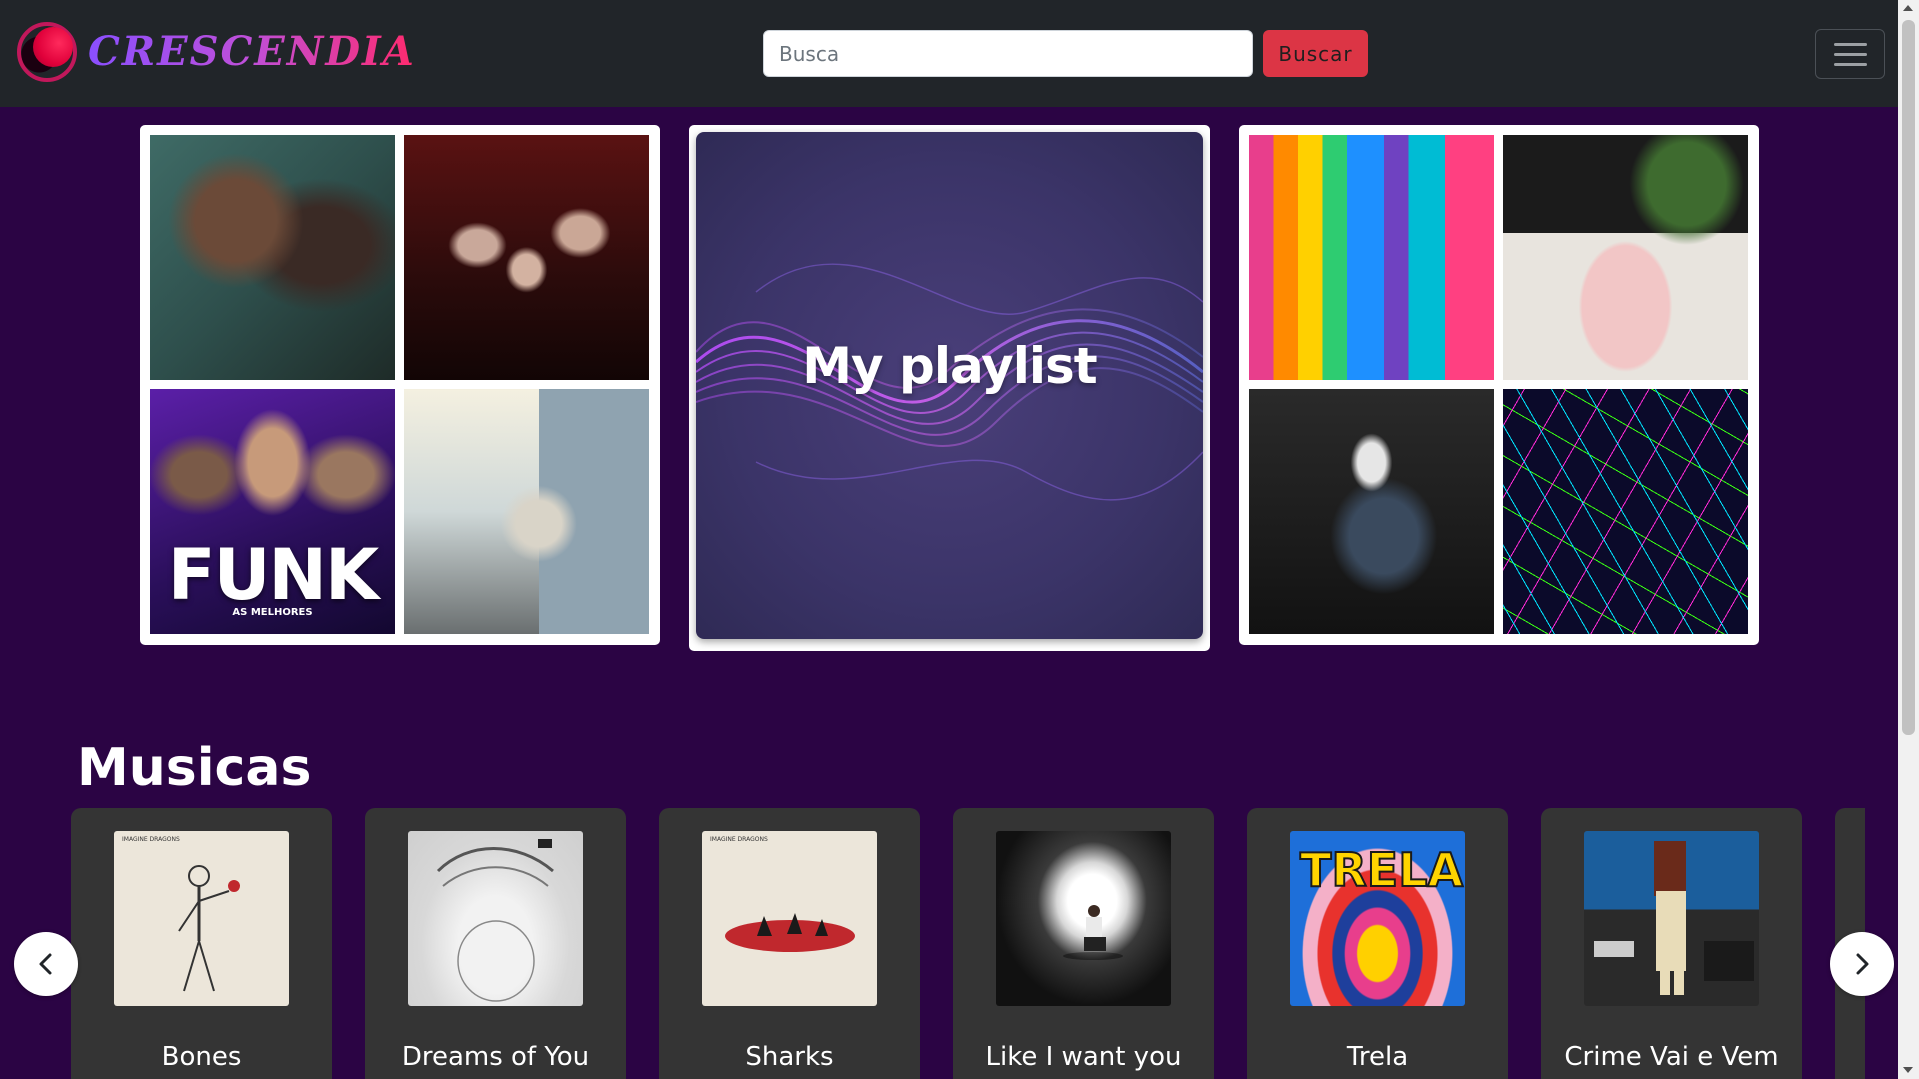 Image resolution: width=1919 pixels, height=1079 pixels. Describe the element at coordinates (1850, 44) in the screenshot. I see `hamburger-icon` at that location.